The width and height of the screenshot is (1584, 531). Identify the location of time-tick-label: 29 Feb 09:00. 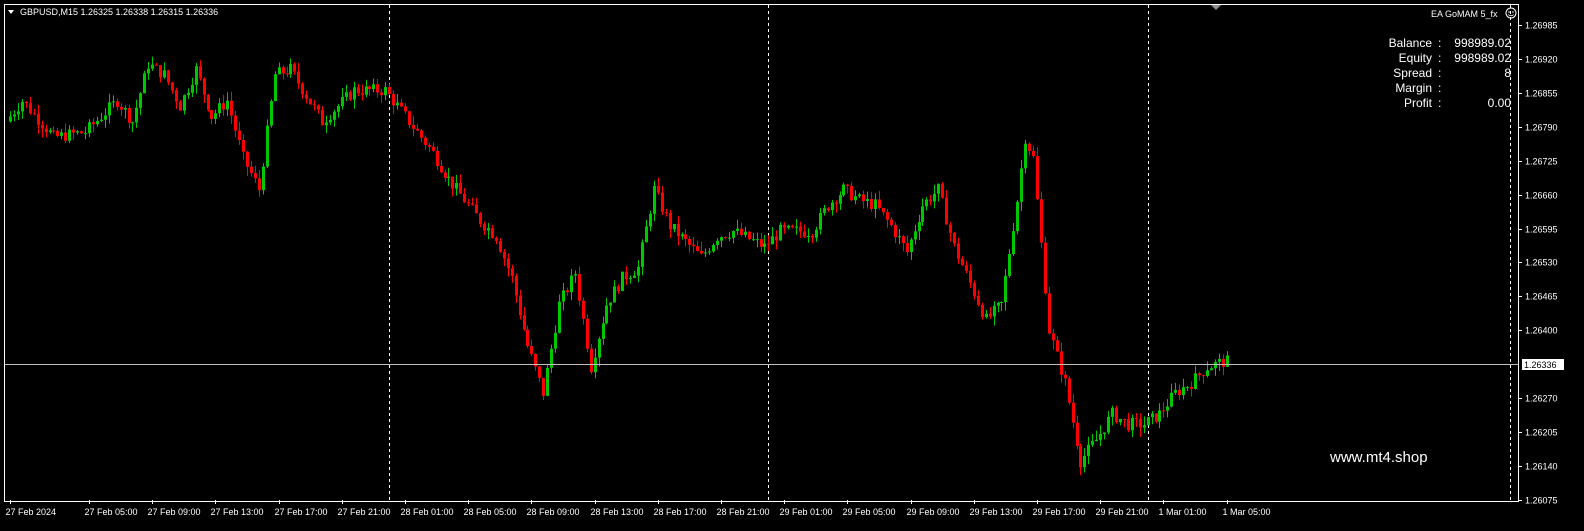
(933, 512).